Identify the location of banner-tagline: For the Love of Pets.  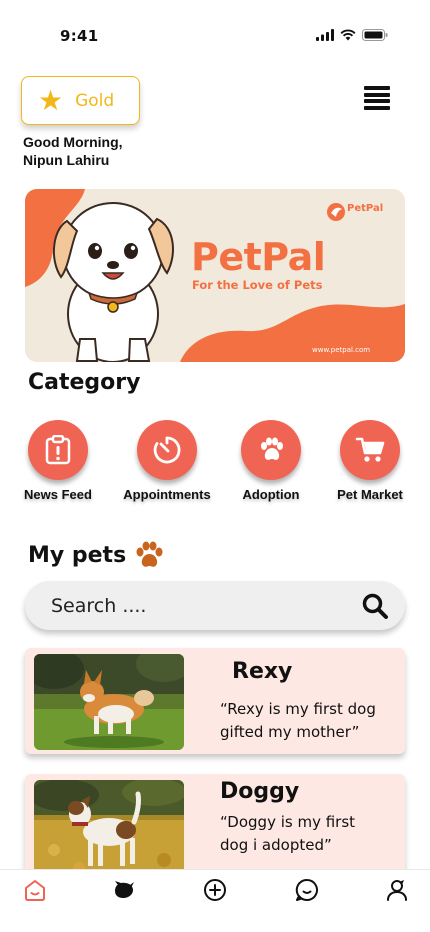
(257, 285).